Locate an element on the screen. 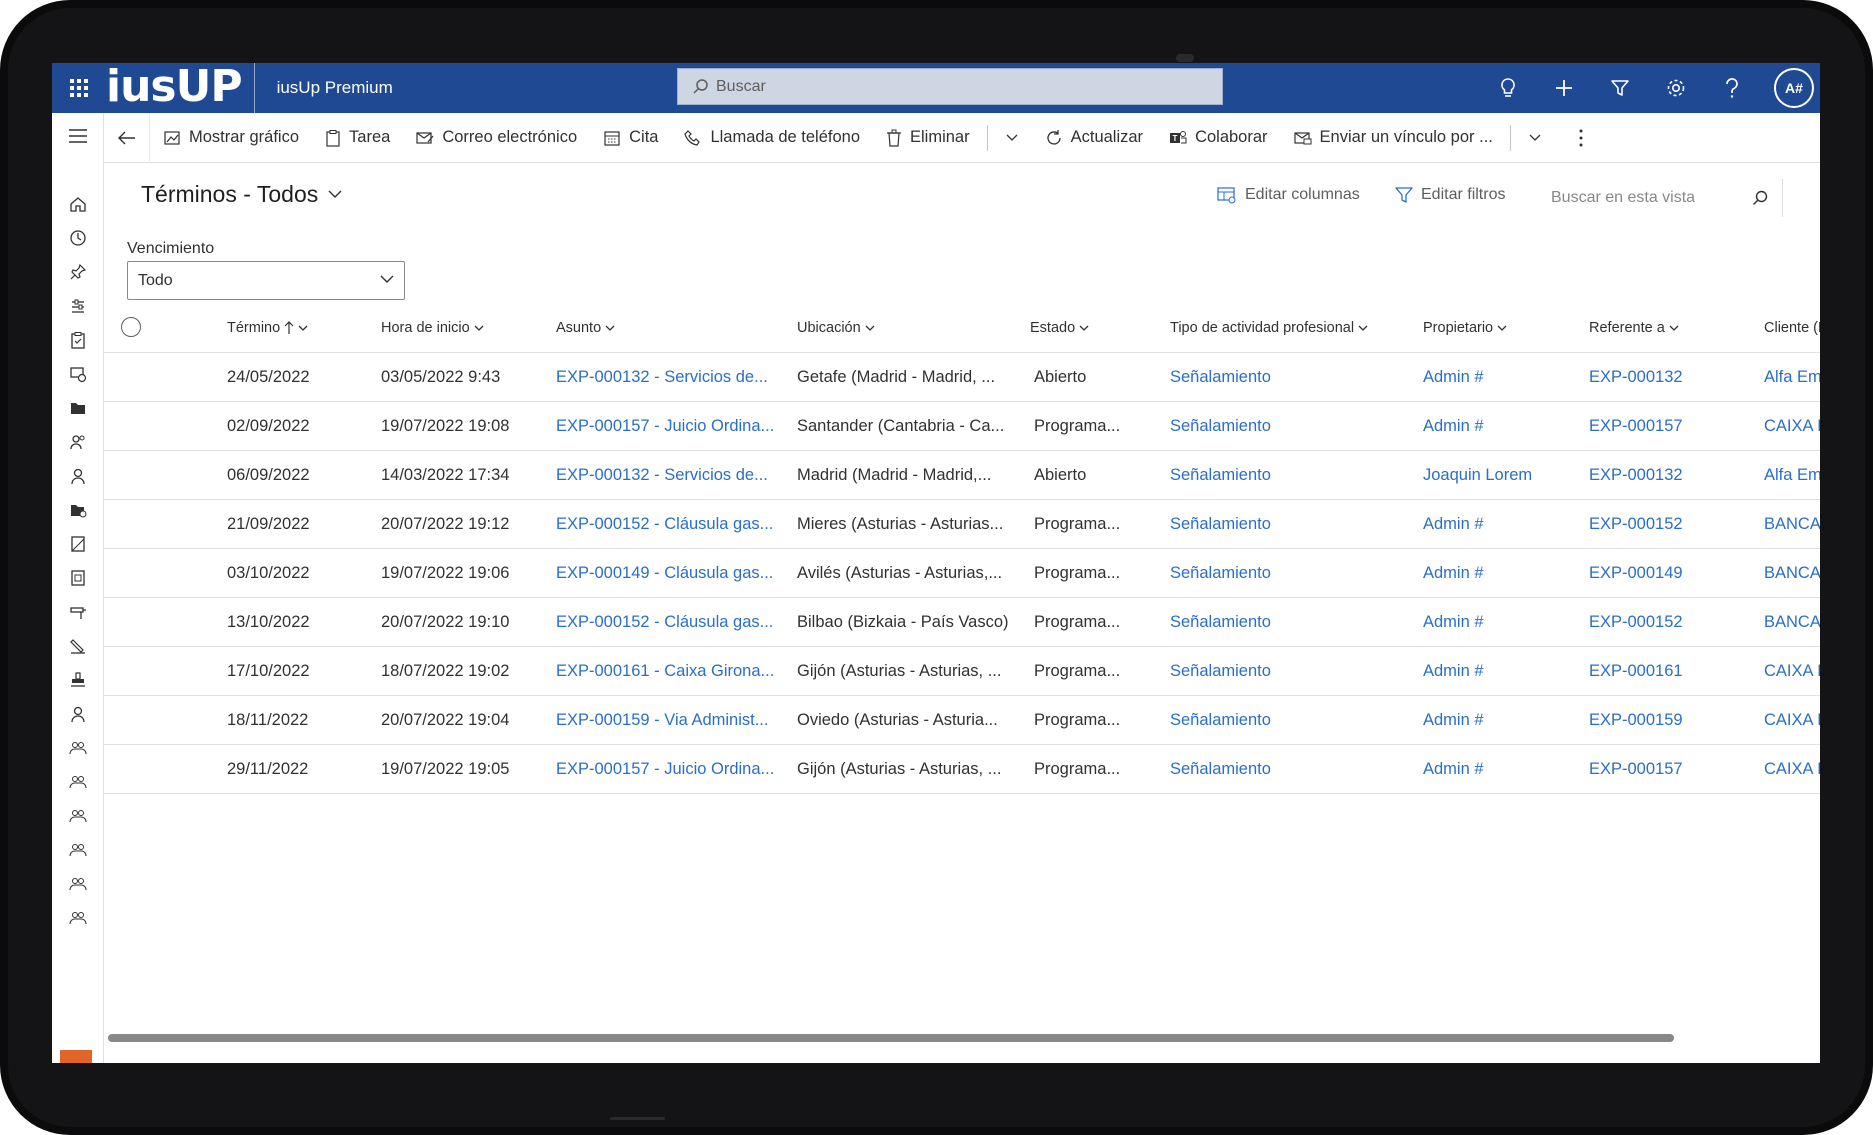  stamp-icon is located at coordinates (78, 680).